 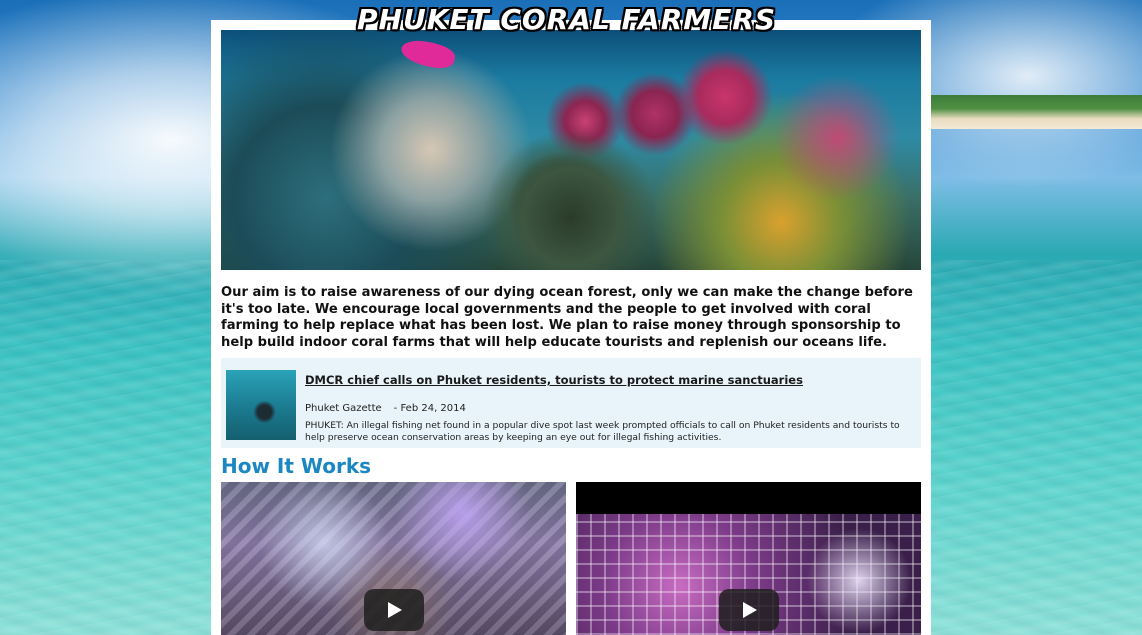 I want to click on news-thumbnail, so click(x=261, y=405).